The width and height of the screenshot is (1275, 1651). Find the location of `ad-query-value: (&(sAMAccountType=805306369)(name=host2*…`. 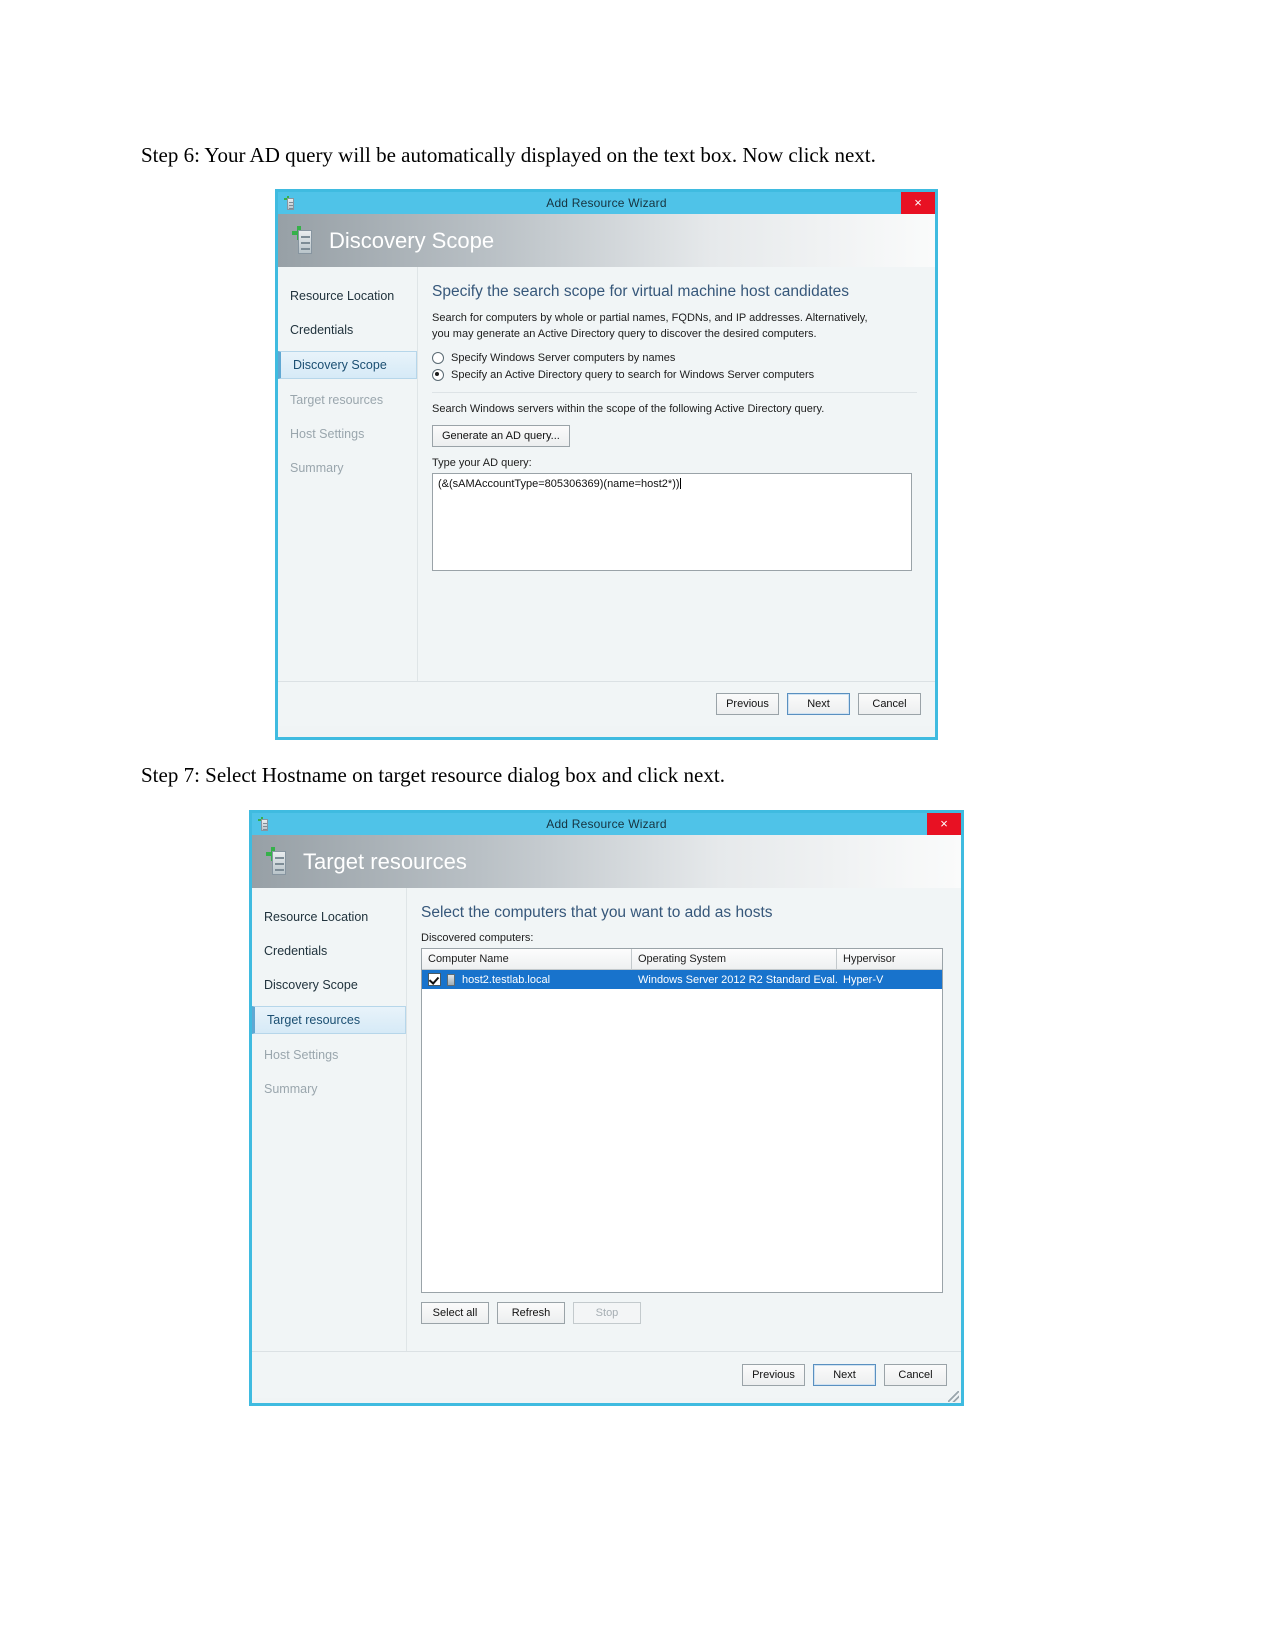

ad-query-value: (&(sAMAccountType=805306369)(name=host2*… is located at coordinates (559, 483).